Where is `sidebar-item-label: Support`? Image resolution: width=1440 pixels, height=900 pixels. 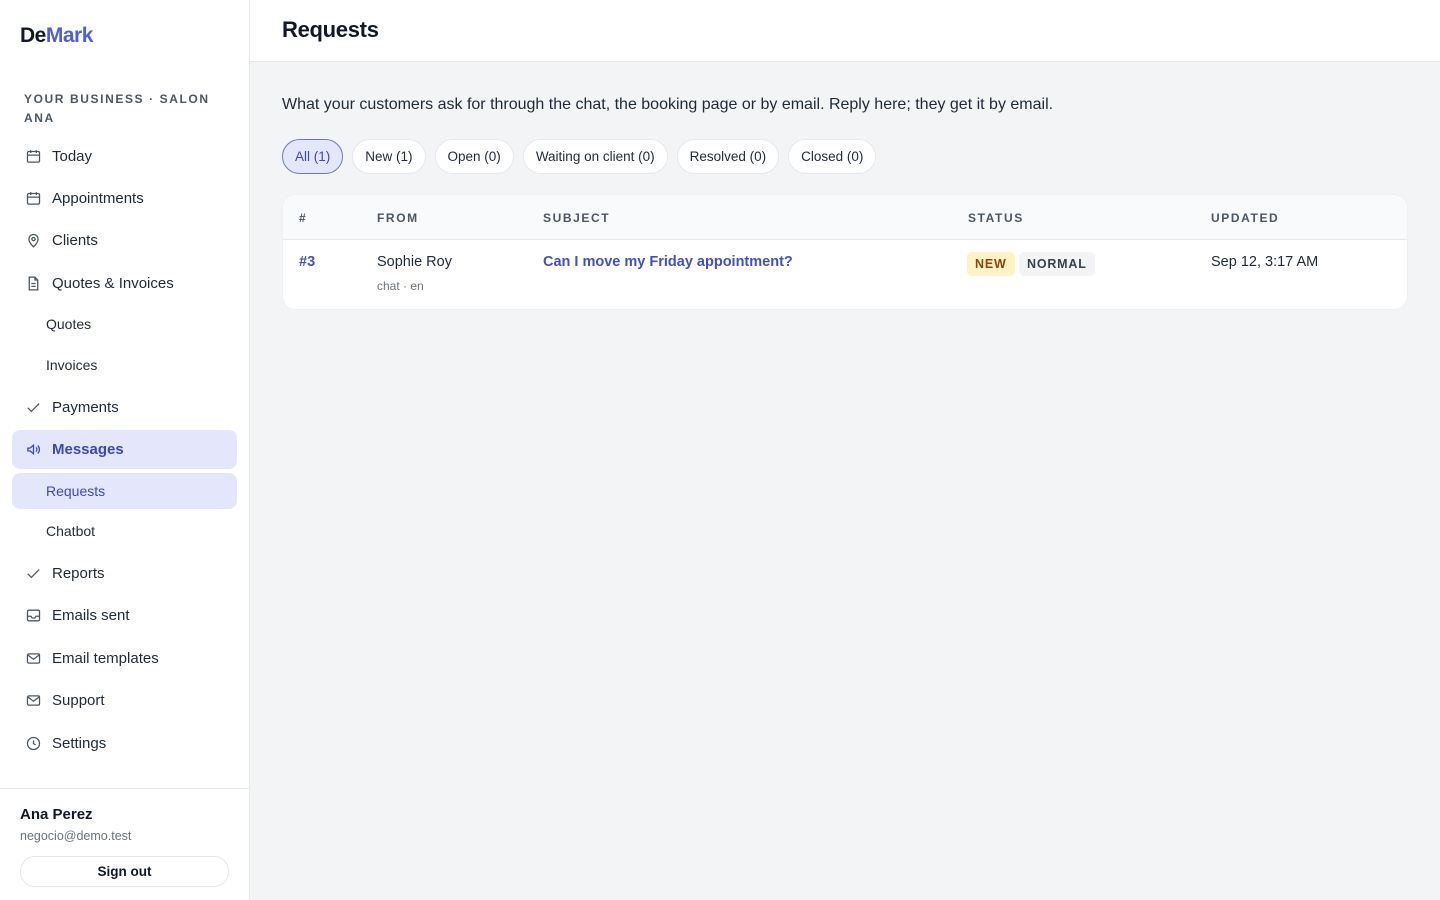 sidebar-item-label: Support is located at coordinates (78, 700).